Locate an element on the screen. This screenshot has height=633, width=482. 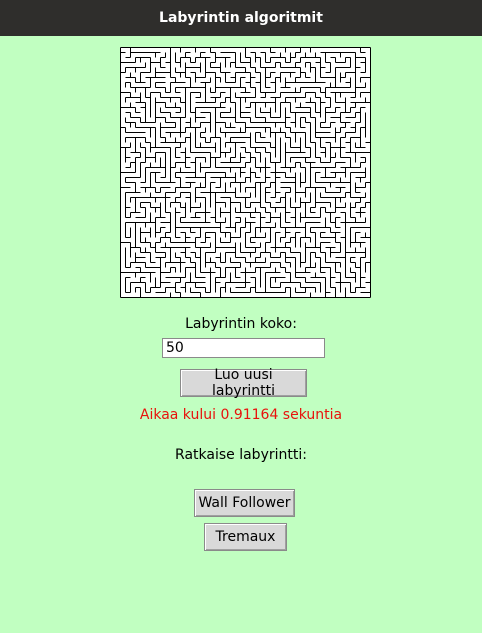
window-titlebar: Labyrintin algoritmit is located at coordinates (241, 18).